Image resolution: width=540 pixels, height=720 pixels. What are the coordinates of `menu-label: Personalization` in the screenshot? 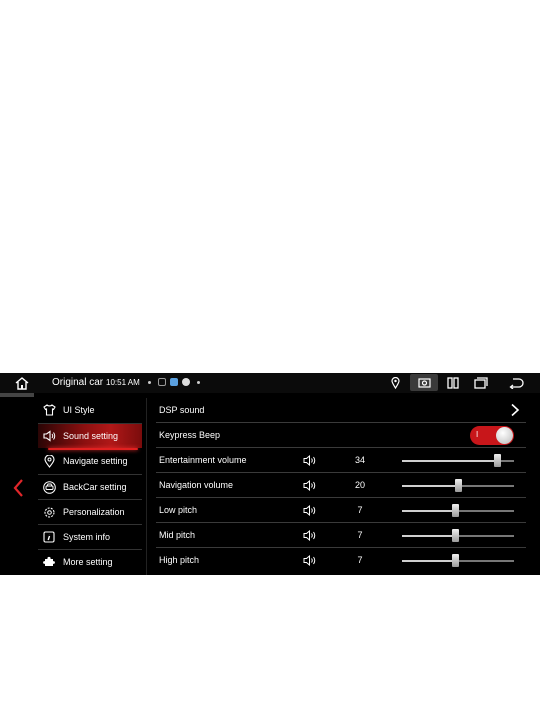 It's located at (94, 512).